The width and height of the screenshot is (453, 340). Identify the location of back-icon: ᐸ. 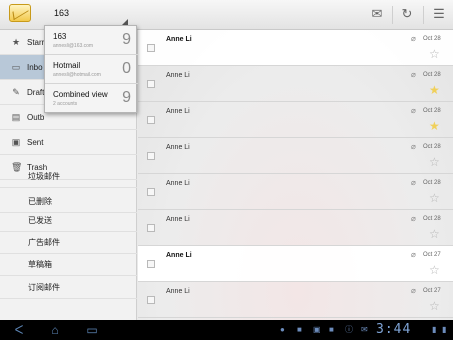
(19, 330).